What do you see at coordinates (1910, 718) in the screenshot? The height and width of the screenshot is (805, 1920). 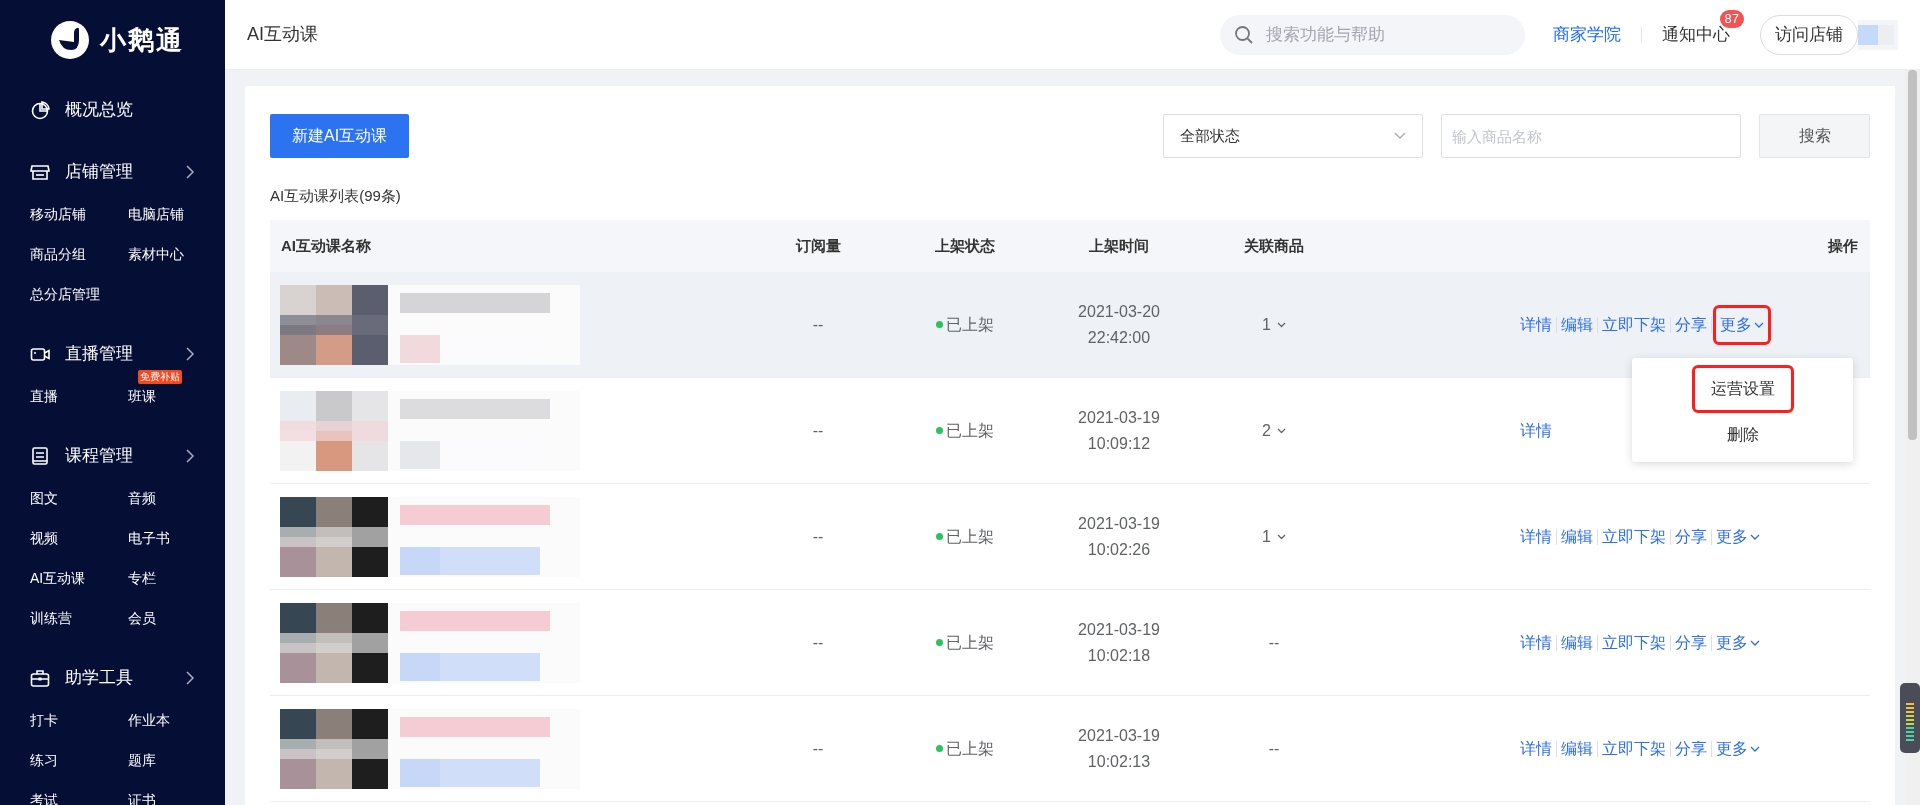 I see `level-meter-icon` at bounding box center [1910, 718].